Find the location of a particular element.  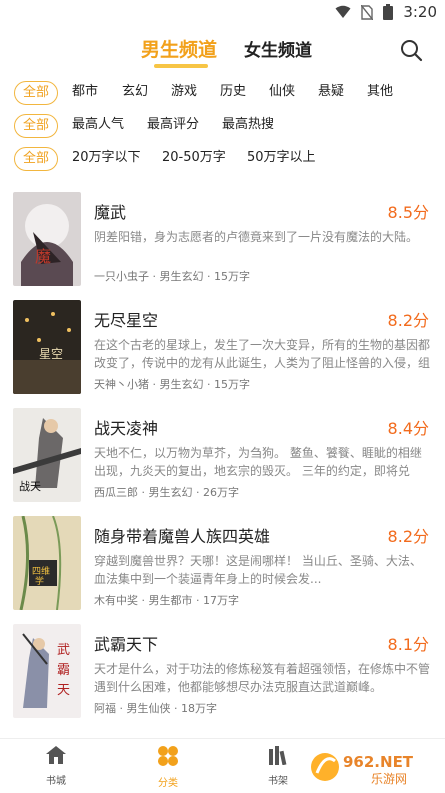

book-cover: 魔 is located at coordinates (47, 239).